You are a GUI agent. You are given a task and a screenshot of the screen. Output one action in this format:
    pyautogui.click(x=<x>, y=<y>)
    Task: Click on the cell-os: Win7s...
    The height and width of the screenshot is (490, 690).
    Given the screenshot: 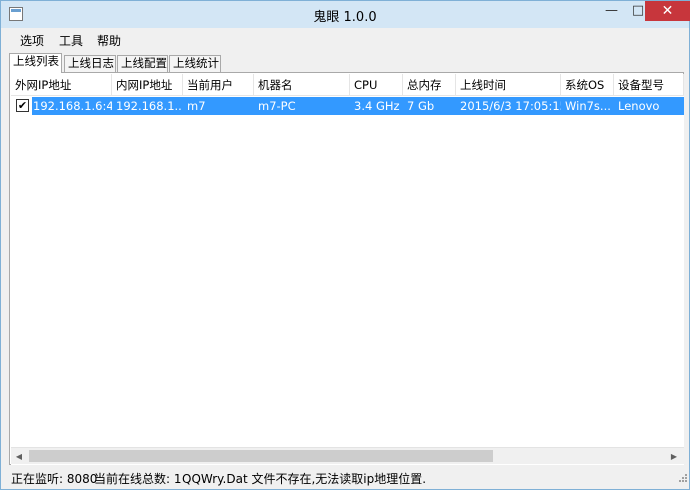 What is the action you would take?
    pyautogui.click(x=588, y=106)
    